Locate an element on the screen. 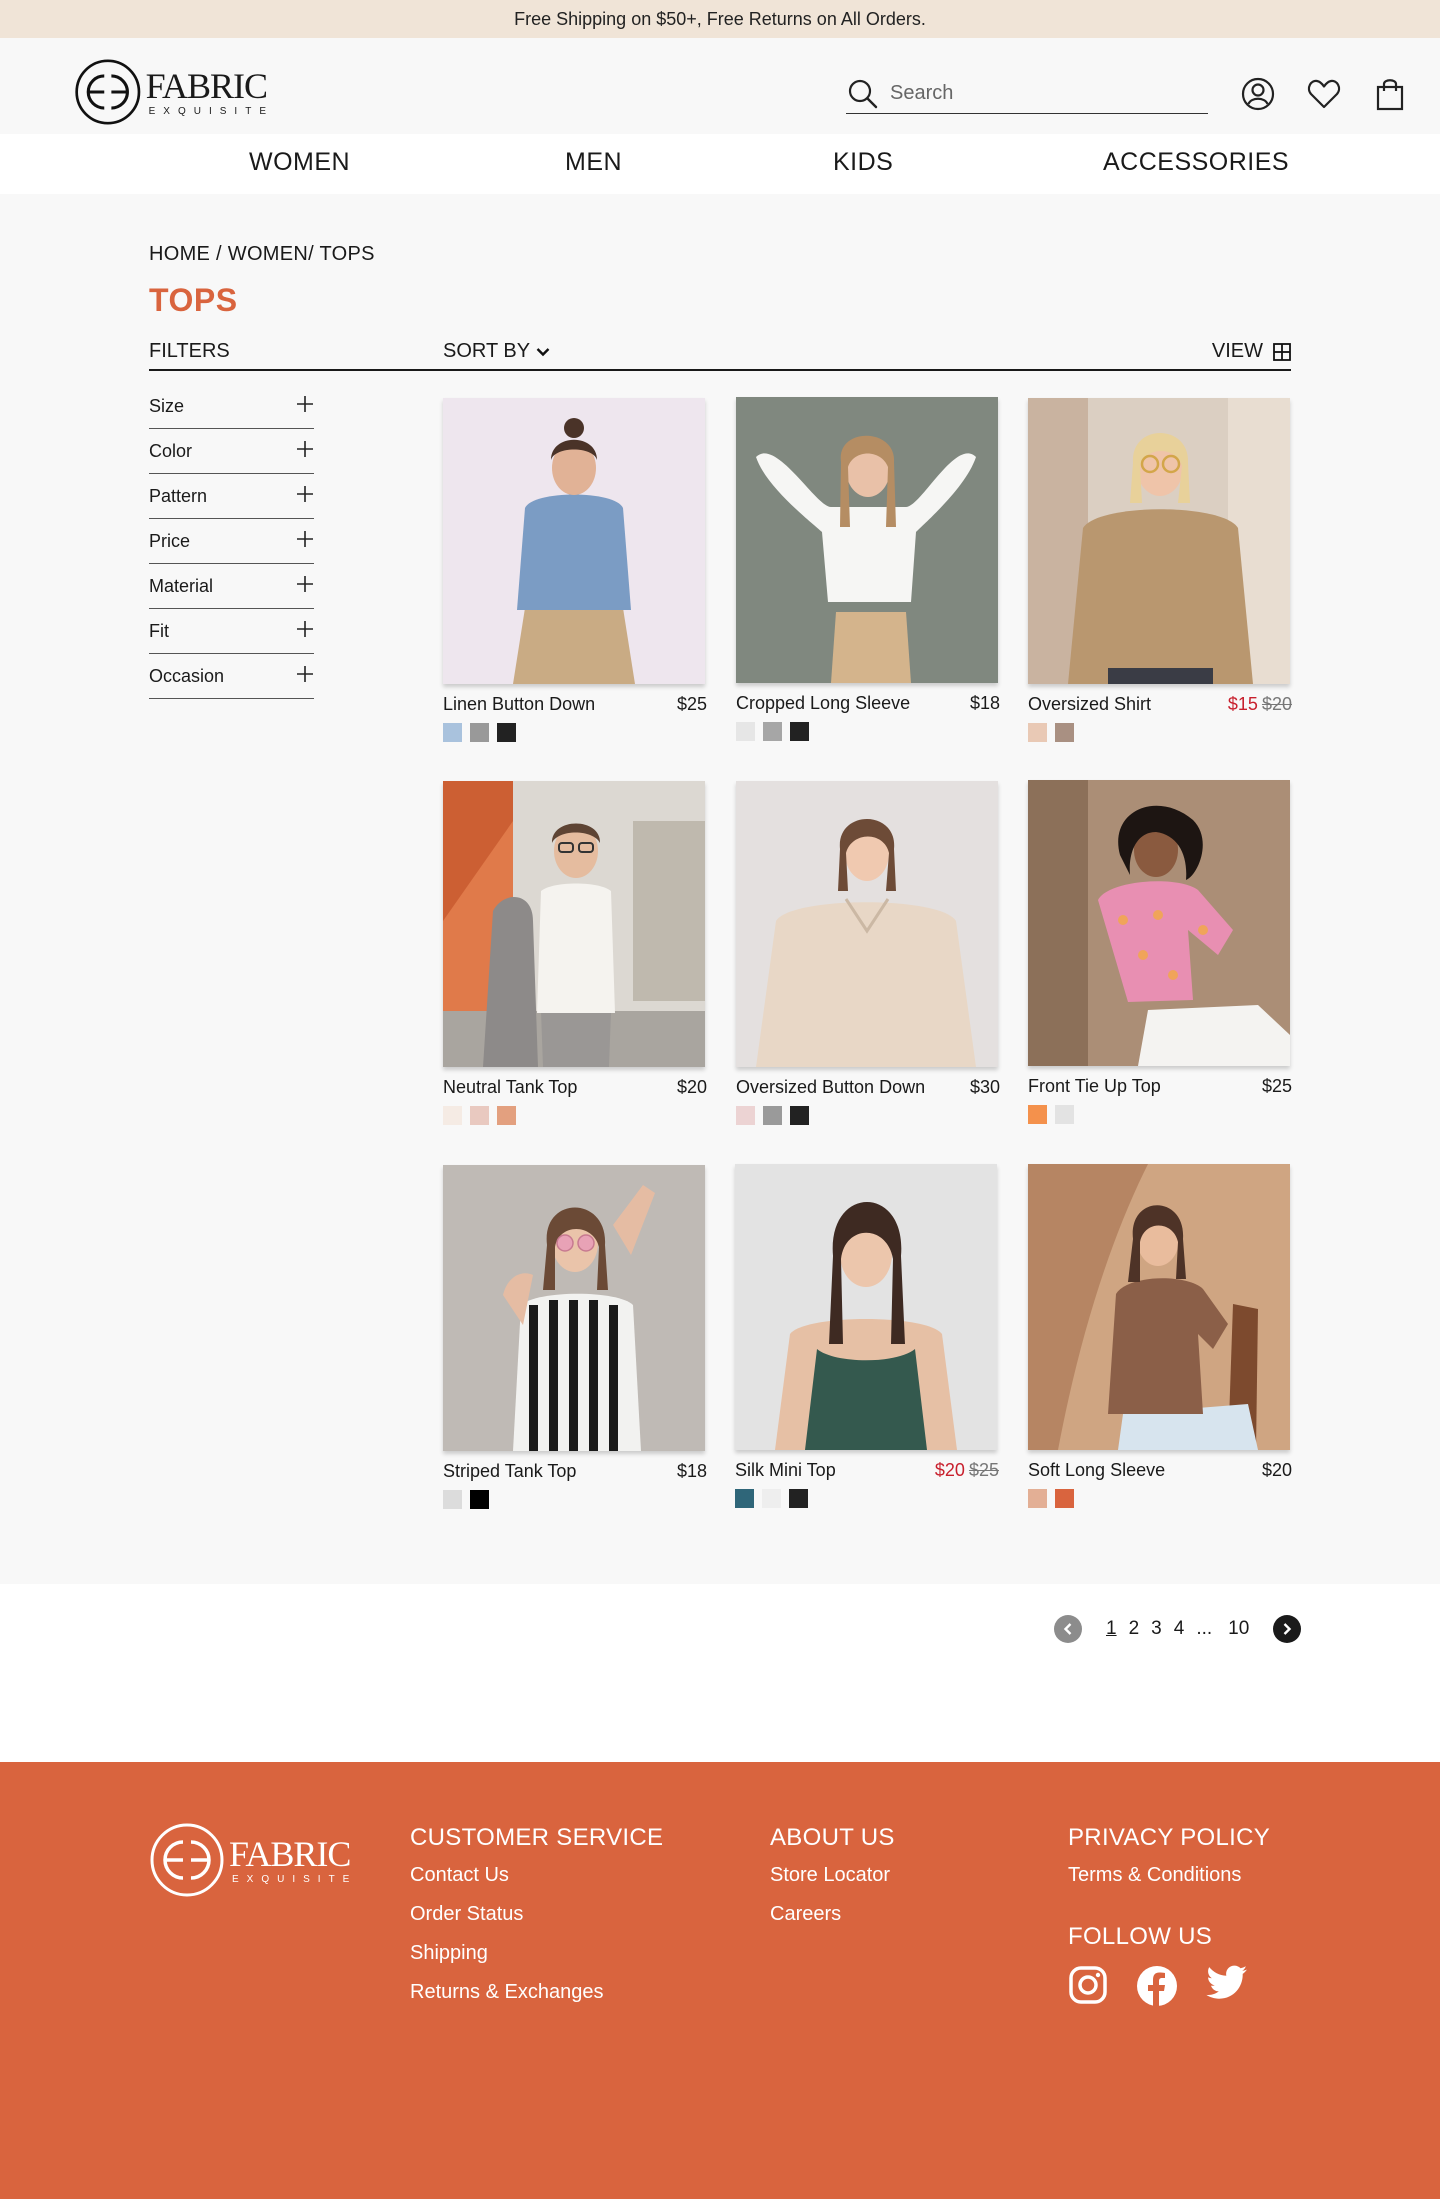 This screenshot has width=1440, height=2199. filter-price: Price is located at coordinates (231, 541).